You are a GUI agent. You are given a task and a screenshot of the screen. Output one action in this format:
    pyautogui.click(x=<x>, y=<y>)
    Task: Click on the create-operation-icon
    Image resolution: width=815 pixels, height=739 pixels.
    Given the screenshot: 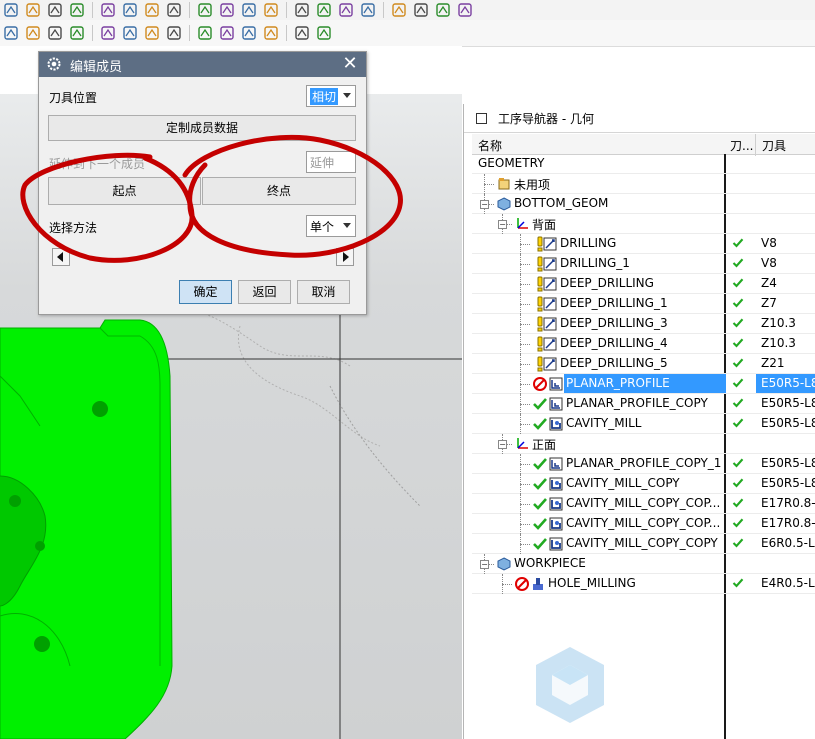 What is the action you would take?
    pyautogui.click(x=108, y=33)
    